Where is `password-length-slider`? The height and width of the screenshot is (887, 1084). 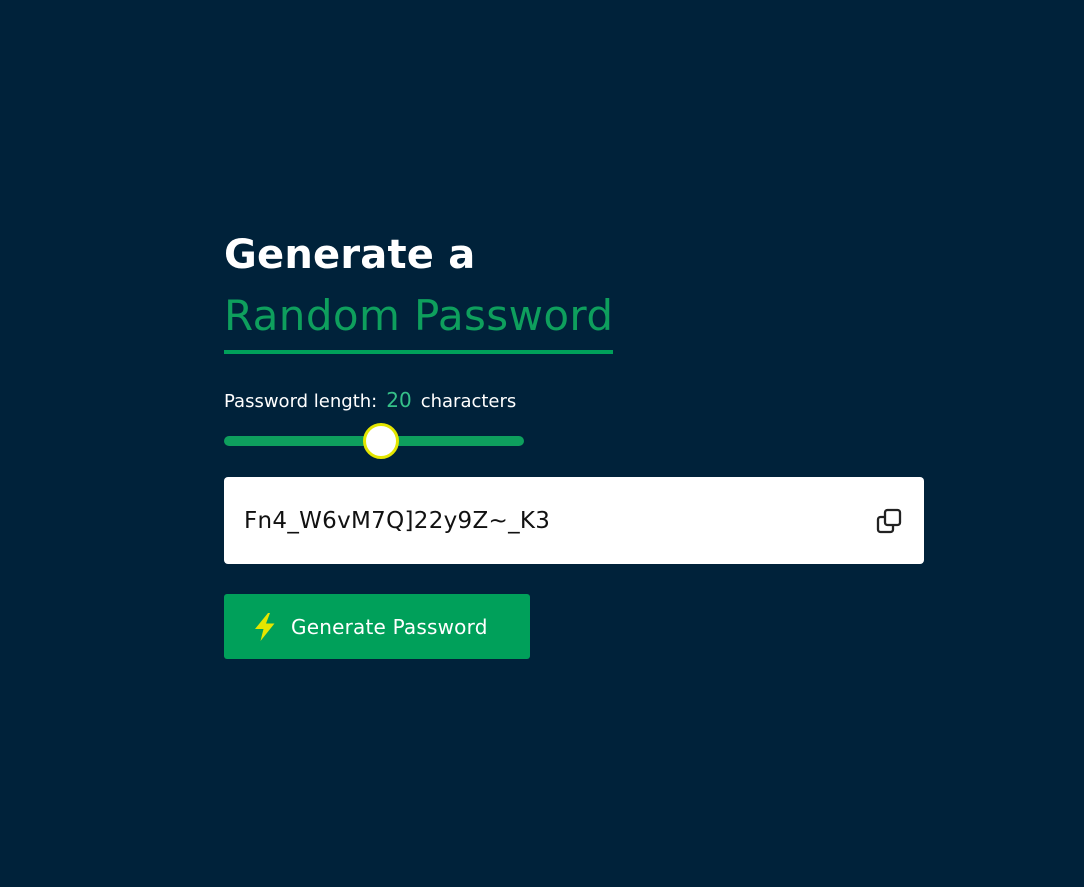 password-length-slider is located at coordinates (374, 441).